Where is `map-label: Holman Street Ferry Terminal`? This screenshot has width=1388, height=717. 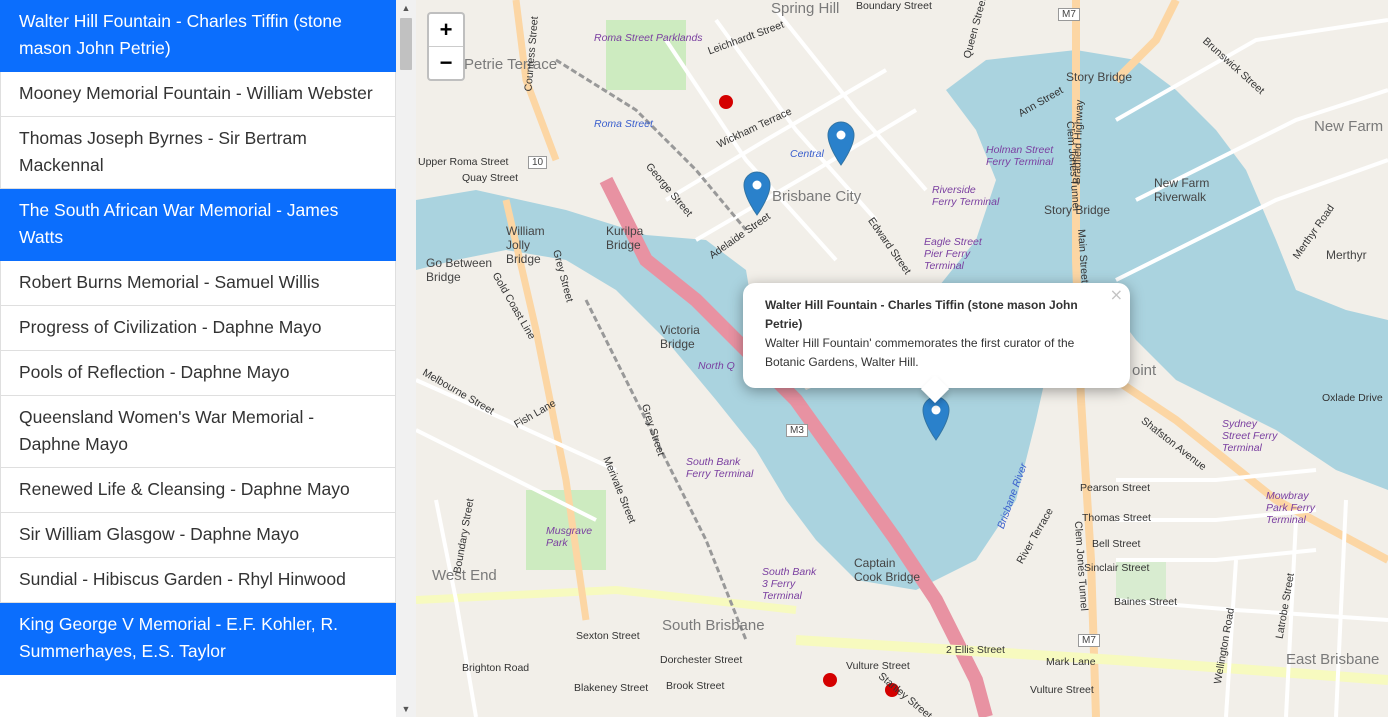 map-label: Holman Street Ferry Terminal is located at coordinates (1020, 156).